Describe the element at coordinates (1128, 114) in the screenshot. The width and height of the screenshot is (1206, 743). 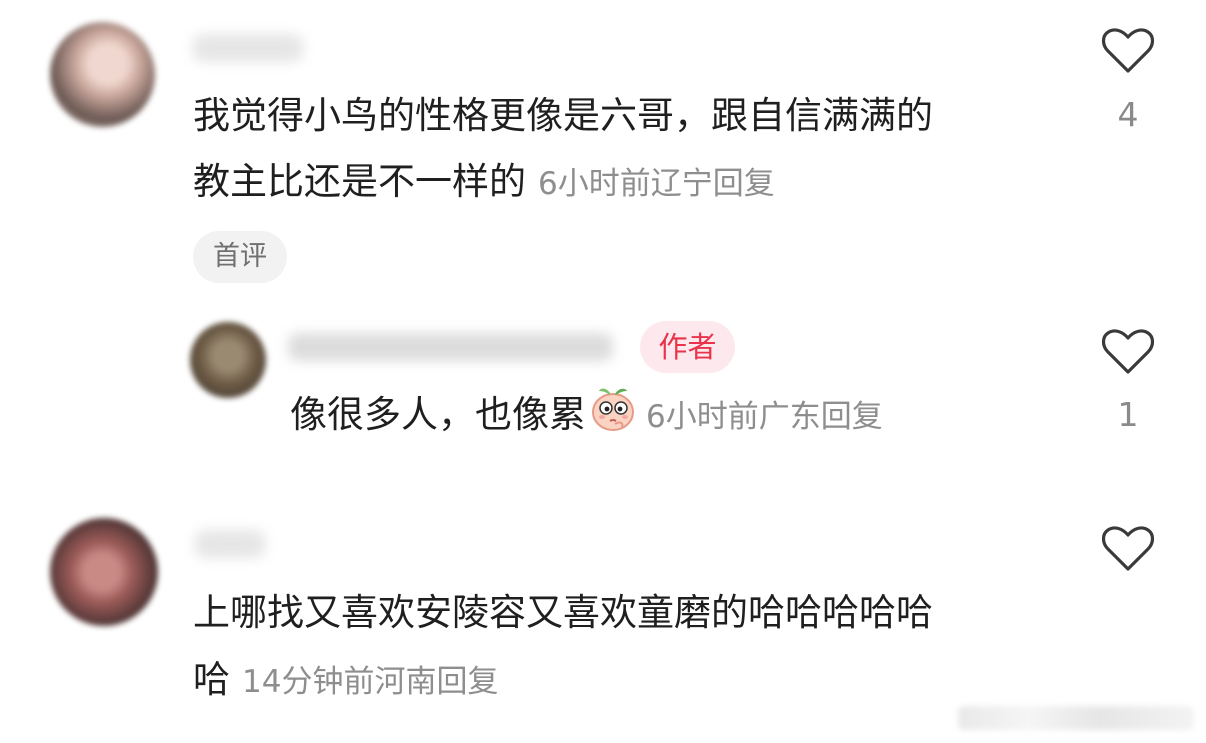
I see `like-count: 4` at that location.